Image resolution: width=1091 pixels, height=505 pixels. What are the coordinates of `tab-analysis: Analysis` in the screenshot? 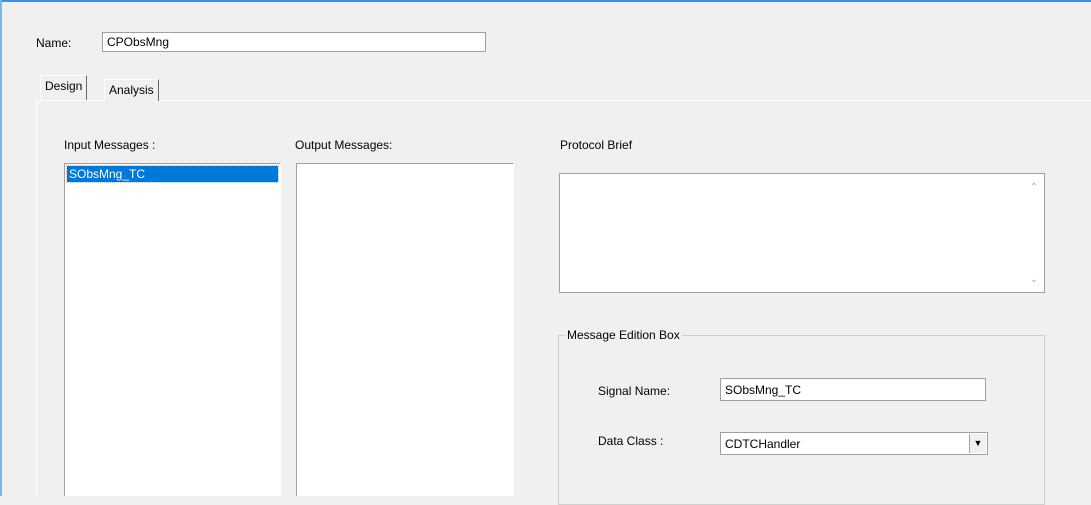 It's located at (131, 90).